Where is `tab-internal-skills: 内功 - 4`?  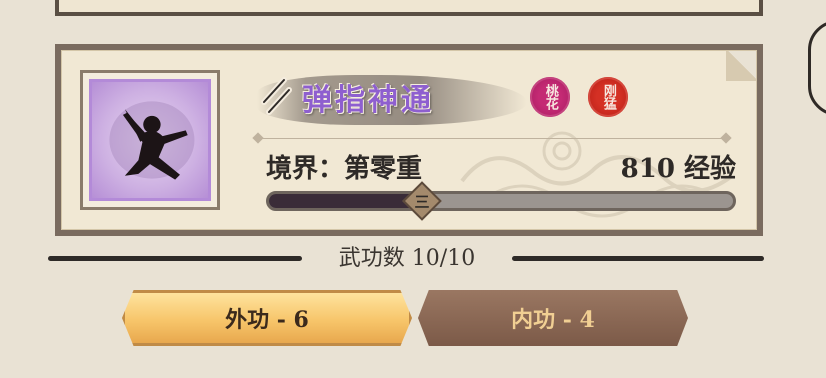 tab-internal-skills: 内功 - 4 is located at coordinates (553, 318).